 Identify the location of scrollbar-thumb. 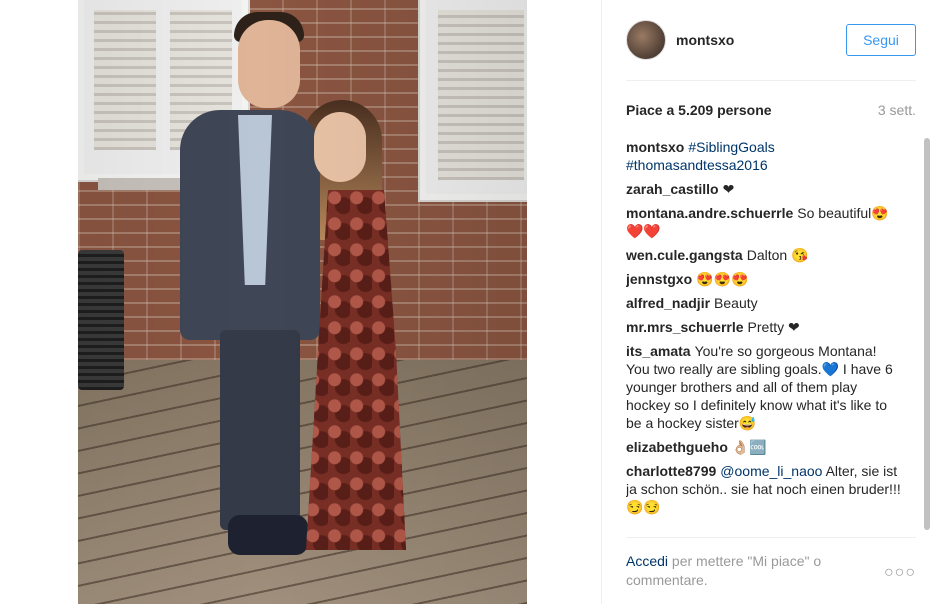
(927, 334).